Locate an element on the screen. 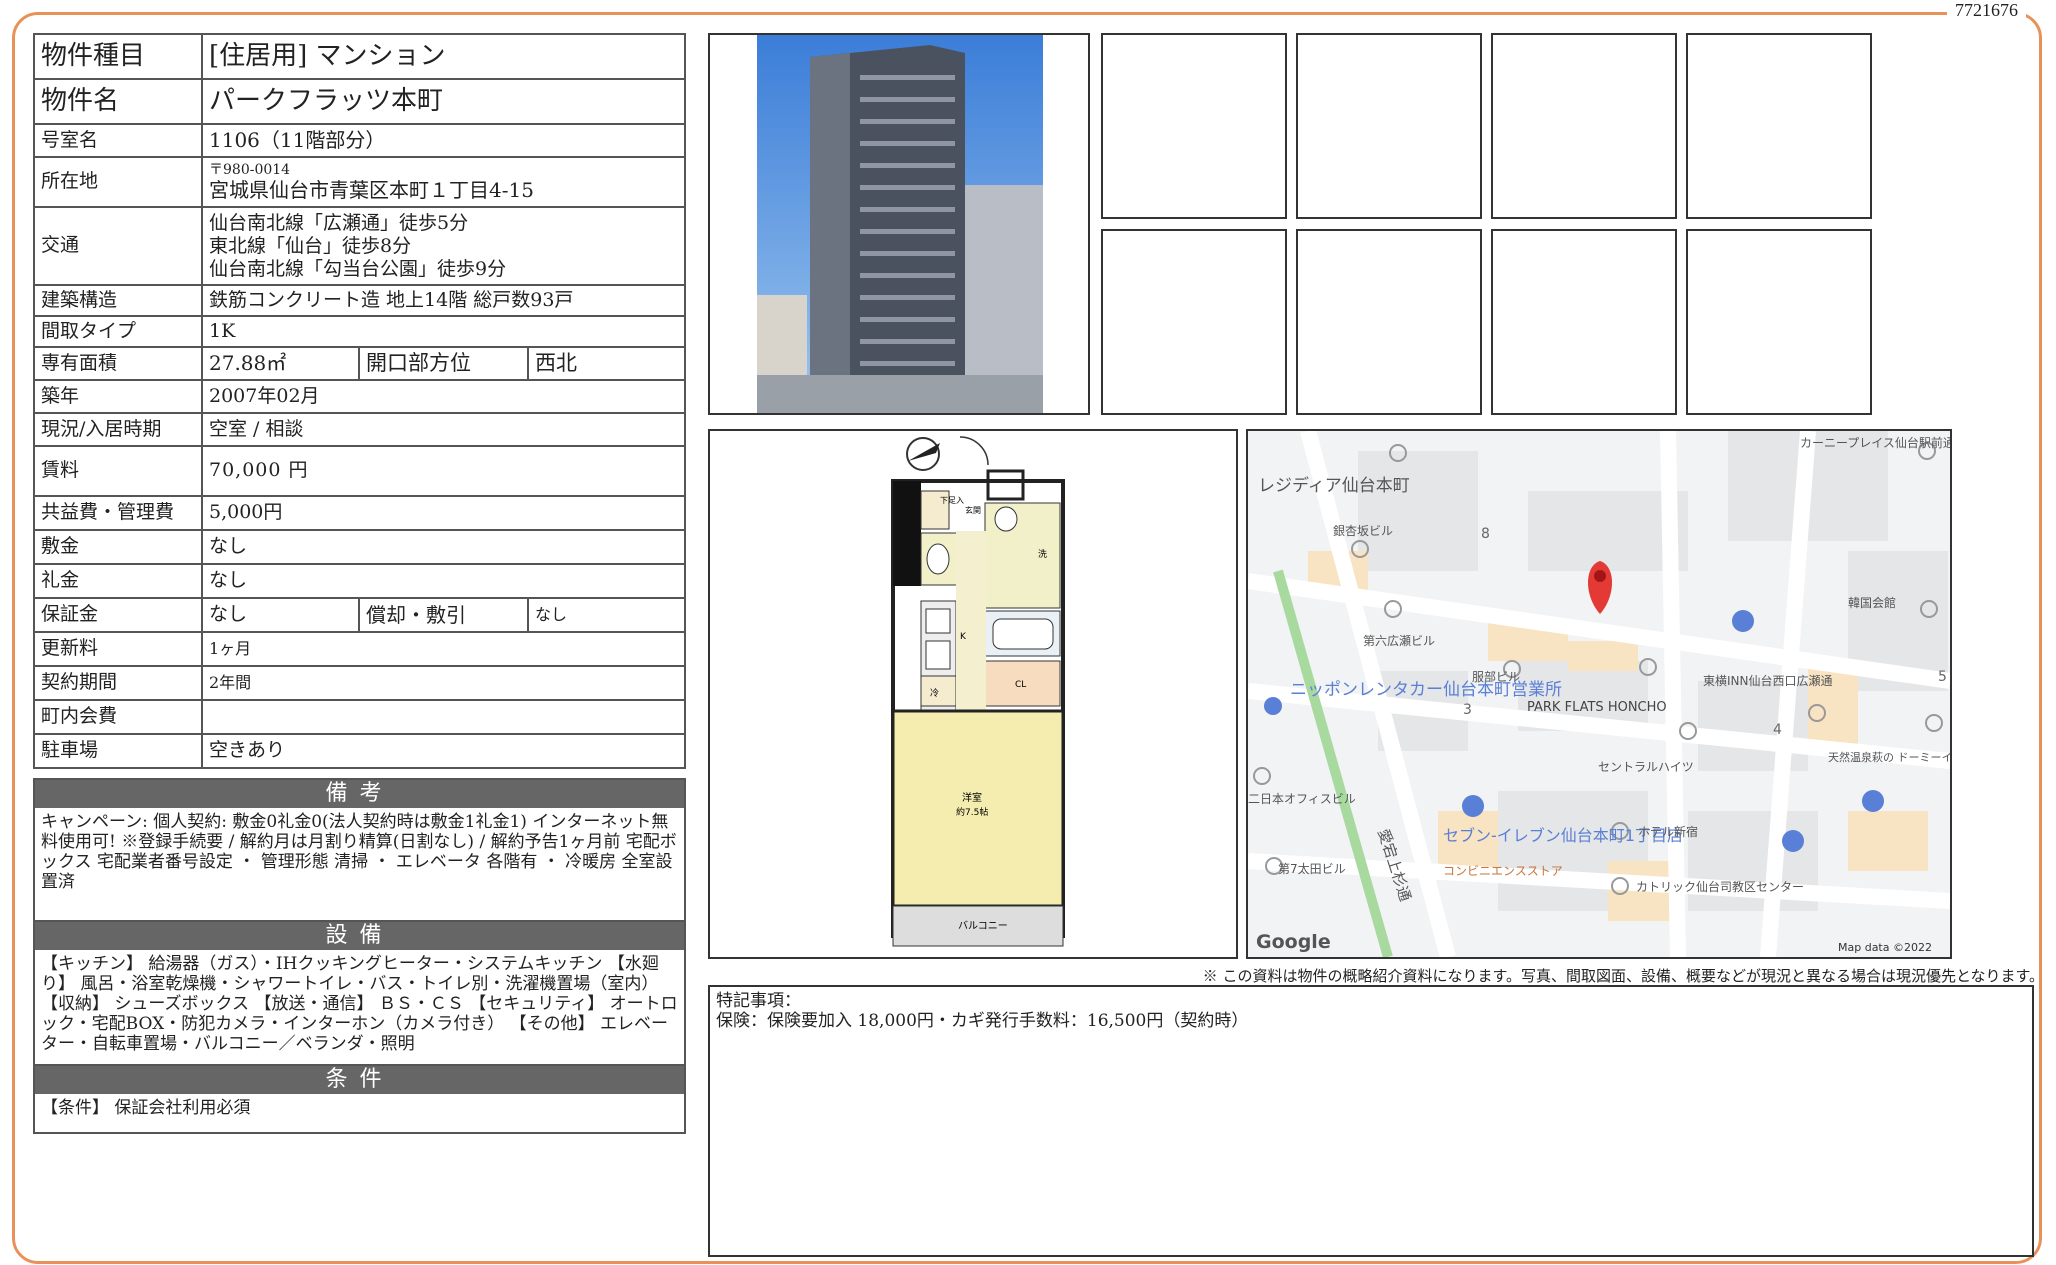 This screenshot has width=2056, height=1265. transit-label: 交通 is located at coordinates (118, 246).